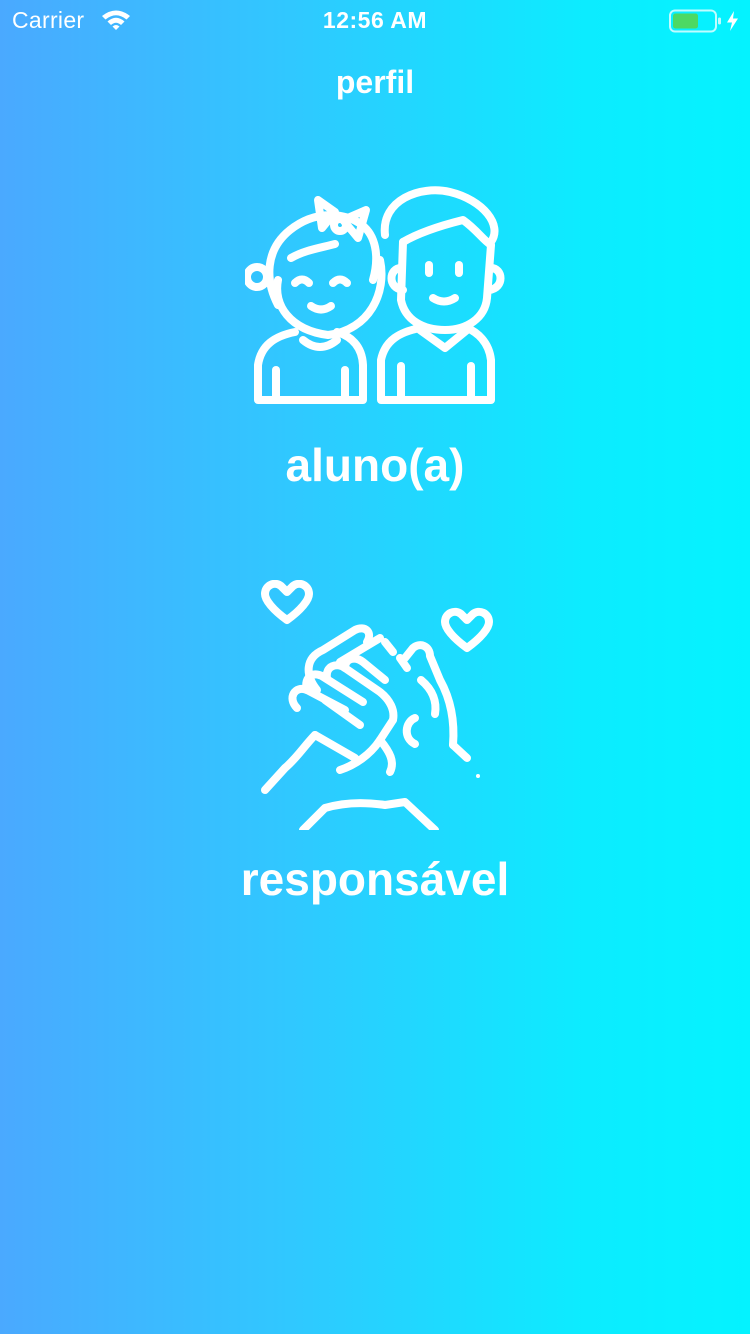 This screenshot has width=750, height=1334. I want to click on guardian-profile-option: responsável, so click(375, 745).